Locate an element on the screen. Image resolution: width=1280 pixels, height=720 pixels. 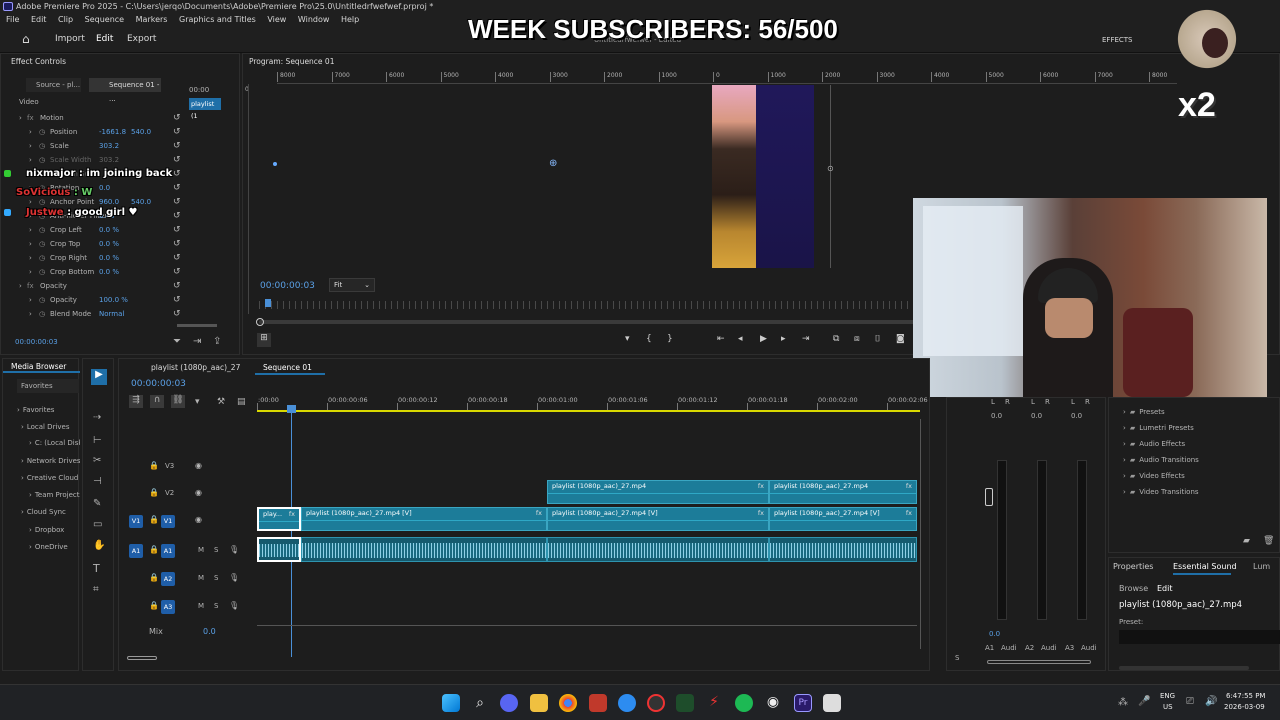
discord-icon is located at coordinates (509, 703).